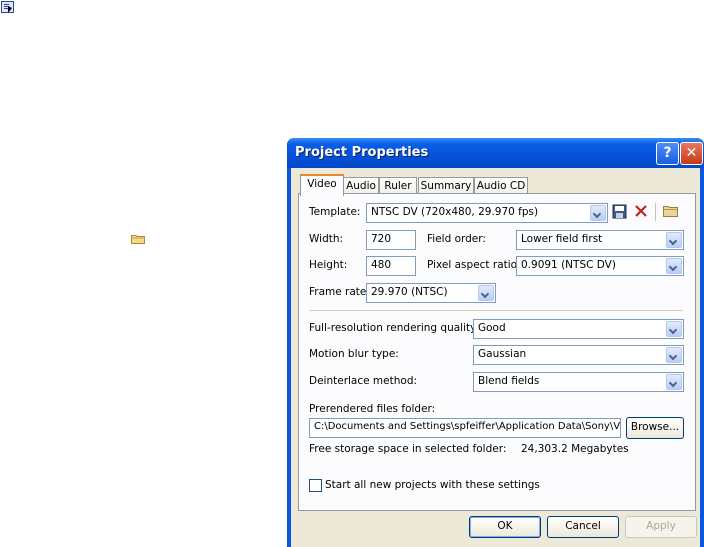 The image size is (704, 547). I want to click on save-template-icon, so click(619, 211).